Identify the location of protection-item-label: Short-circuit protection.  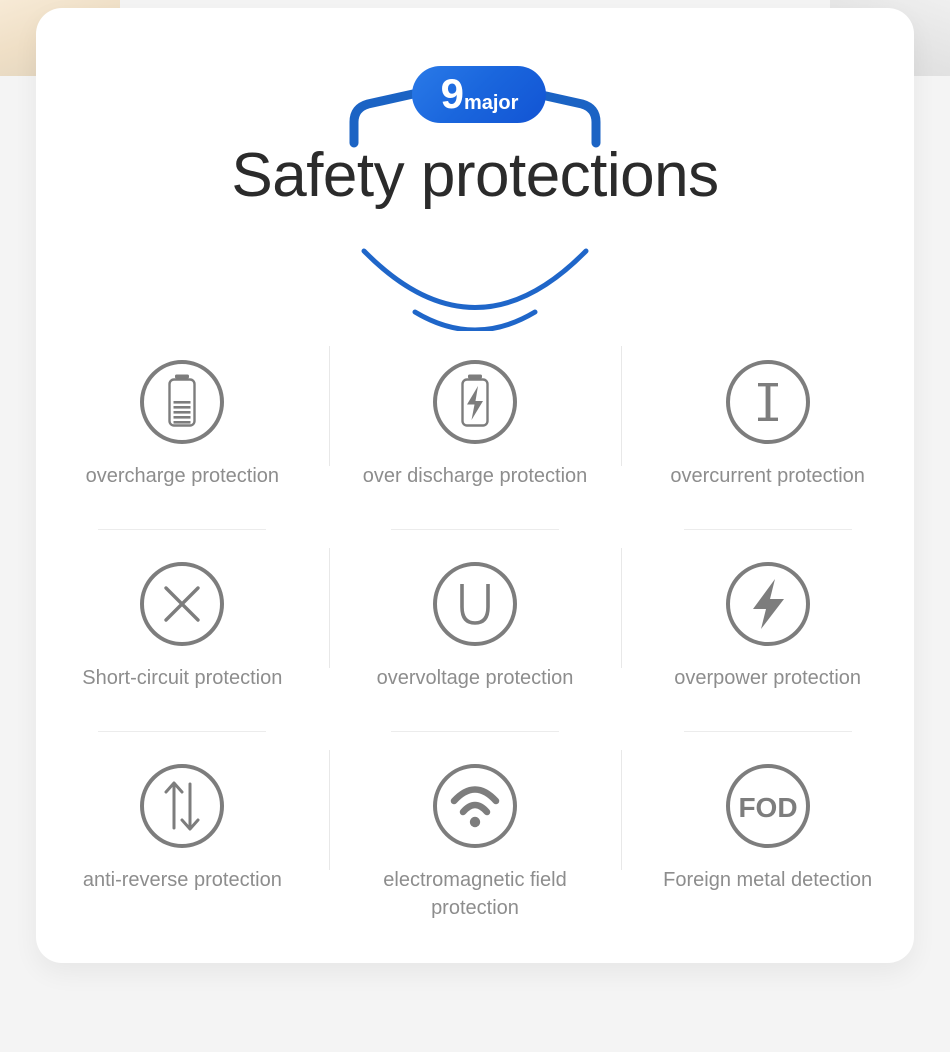
(182, 678).